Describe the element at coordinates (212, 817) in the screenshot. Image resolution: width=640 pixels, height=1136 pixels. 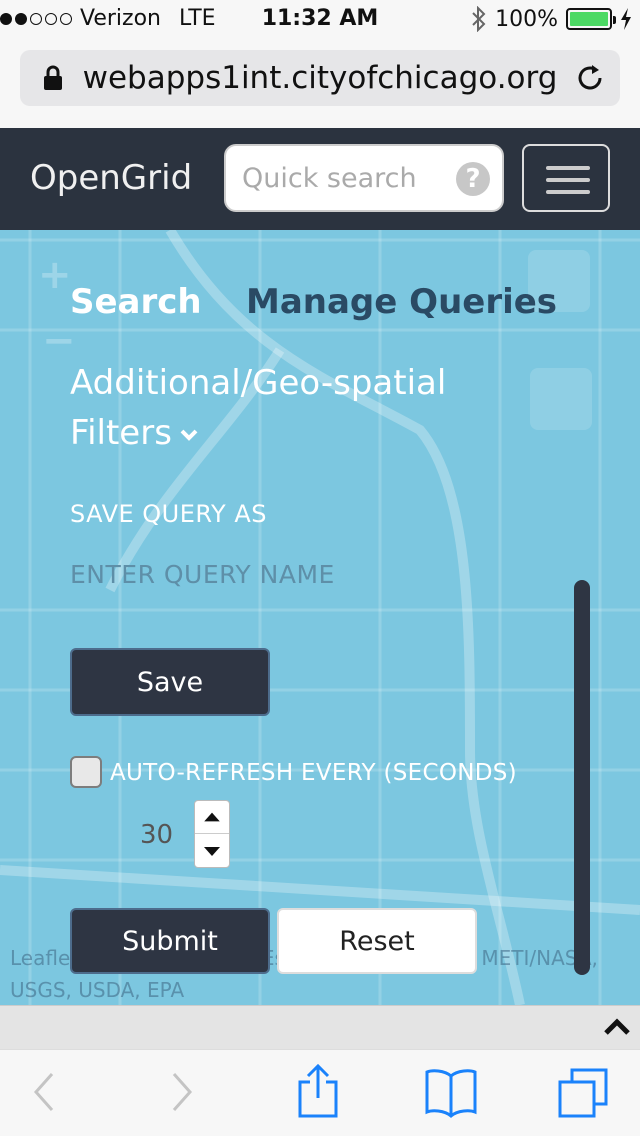
I see `stepper-up-icon` at that location.